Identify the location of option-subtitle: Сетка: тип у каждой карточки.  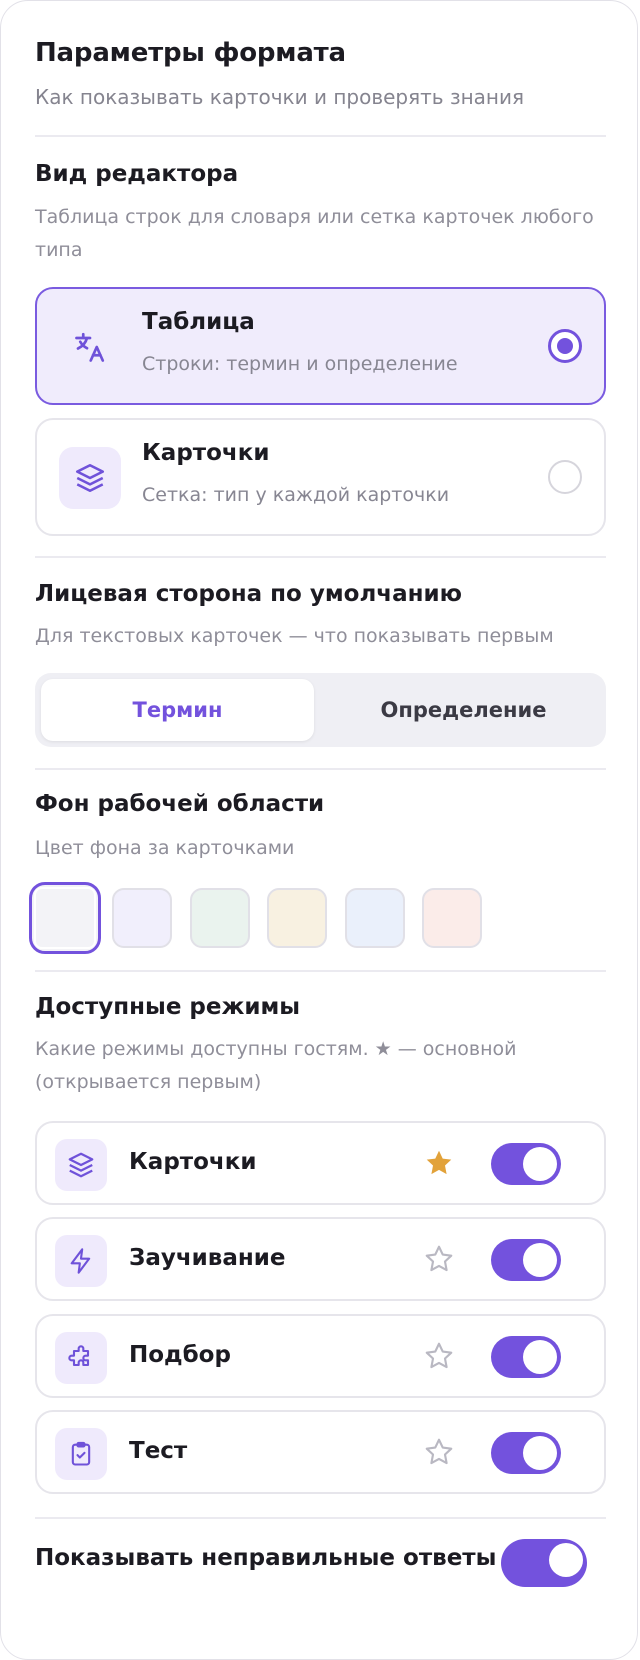
(296, 495).